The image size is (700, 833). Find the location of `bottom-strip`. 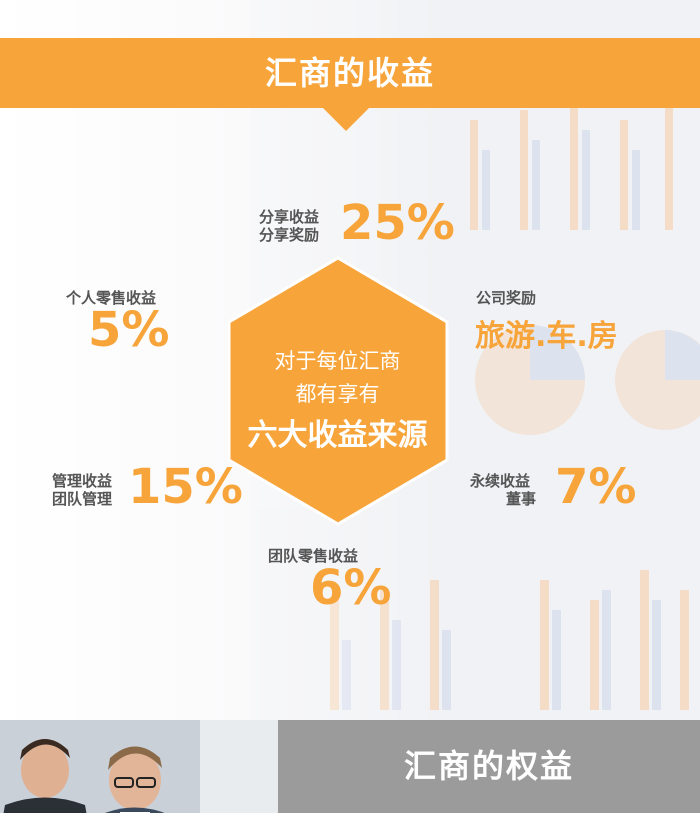

bottom-strip is located at coordinates (350, 823).